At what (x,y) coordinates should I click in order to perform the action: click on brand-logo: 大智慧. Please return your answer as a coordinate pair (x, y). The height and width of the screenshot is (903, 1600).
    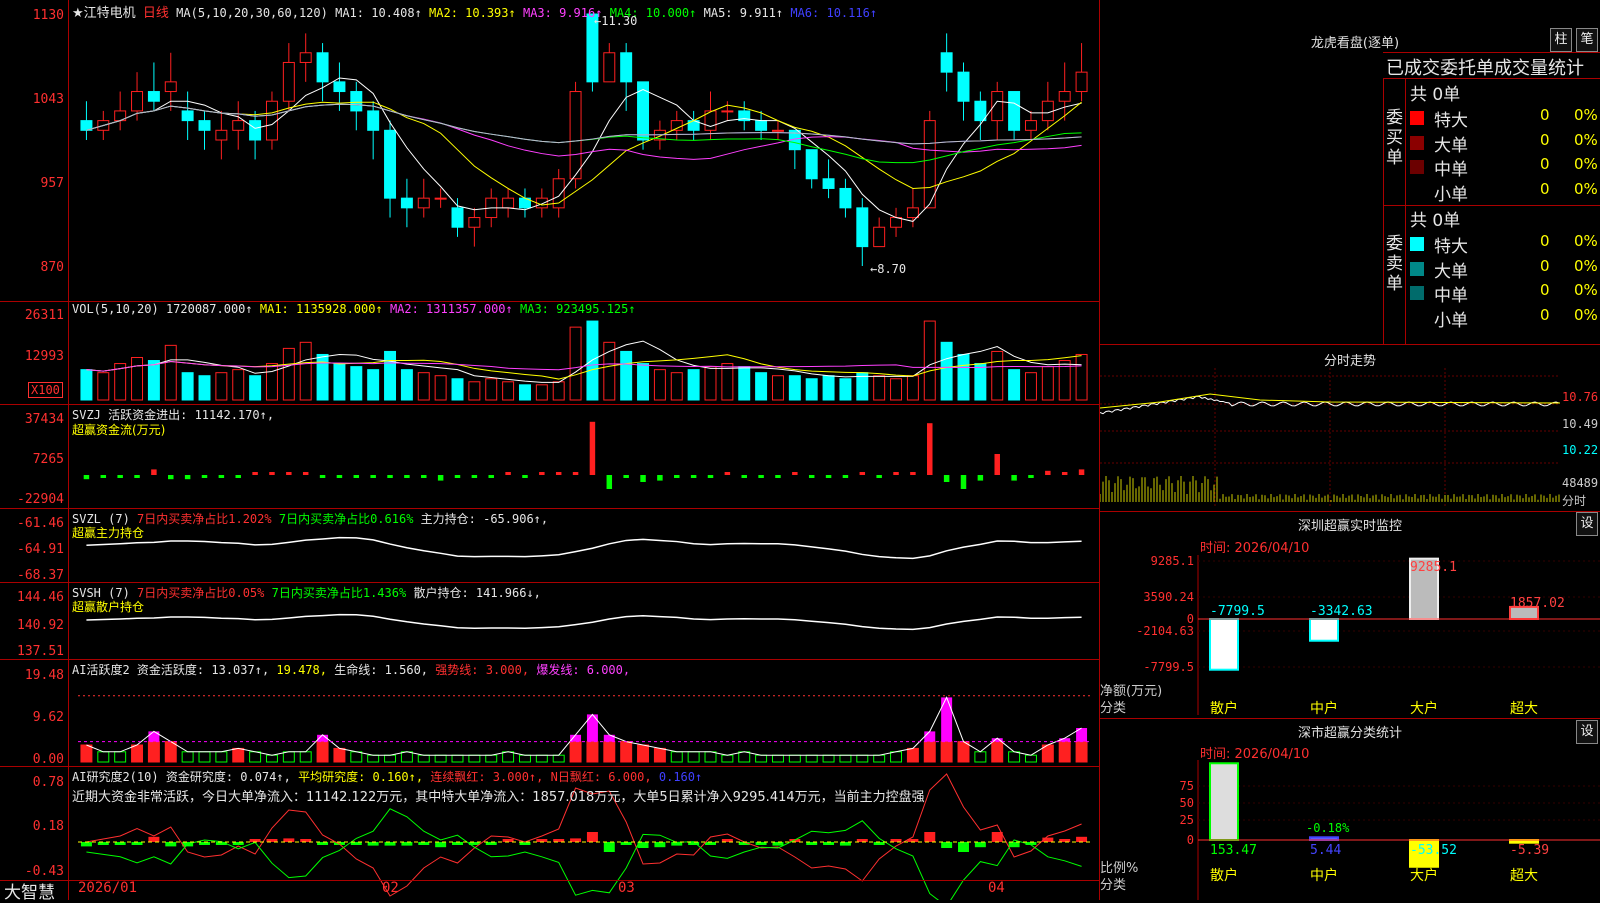
    Looking at the image, I should click on (29, 893).